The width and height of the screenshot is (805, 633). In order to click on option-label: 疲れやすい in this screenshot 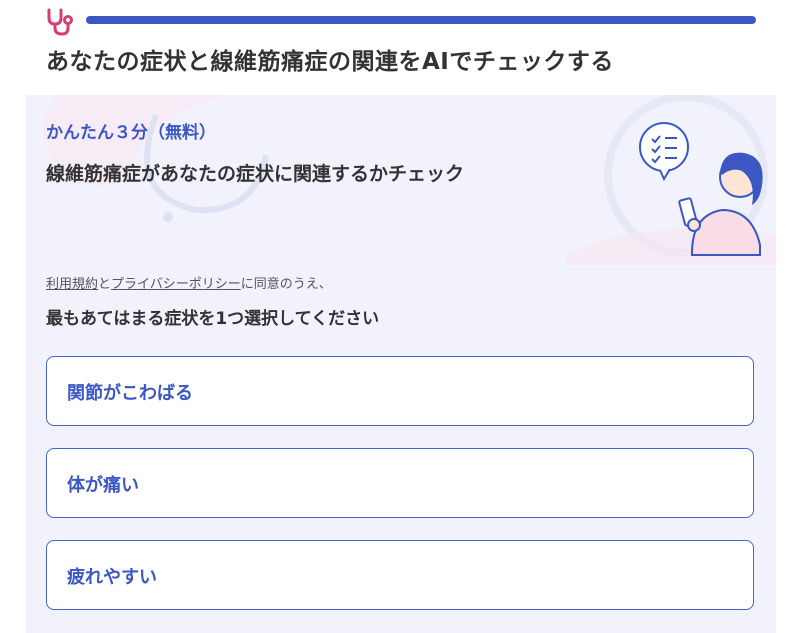, I will do `click(112, 577)`.